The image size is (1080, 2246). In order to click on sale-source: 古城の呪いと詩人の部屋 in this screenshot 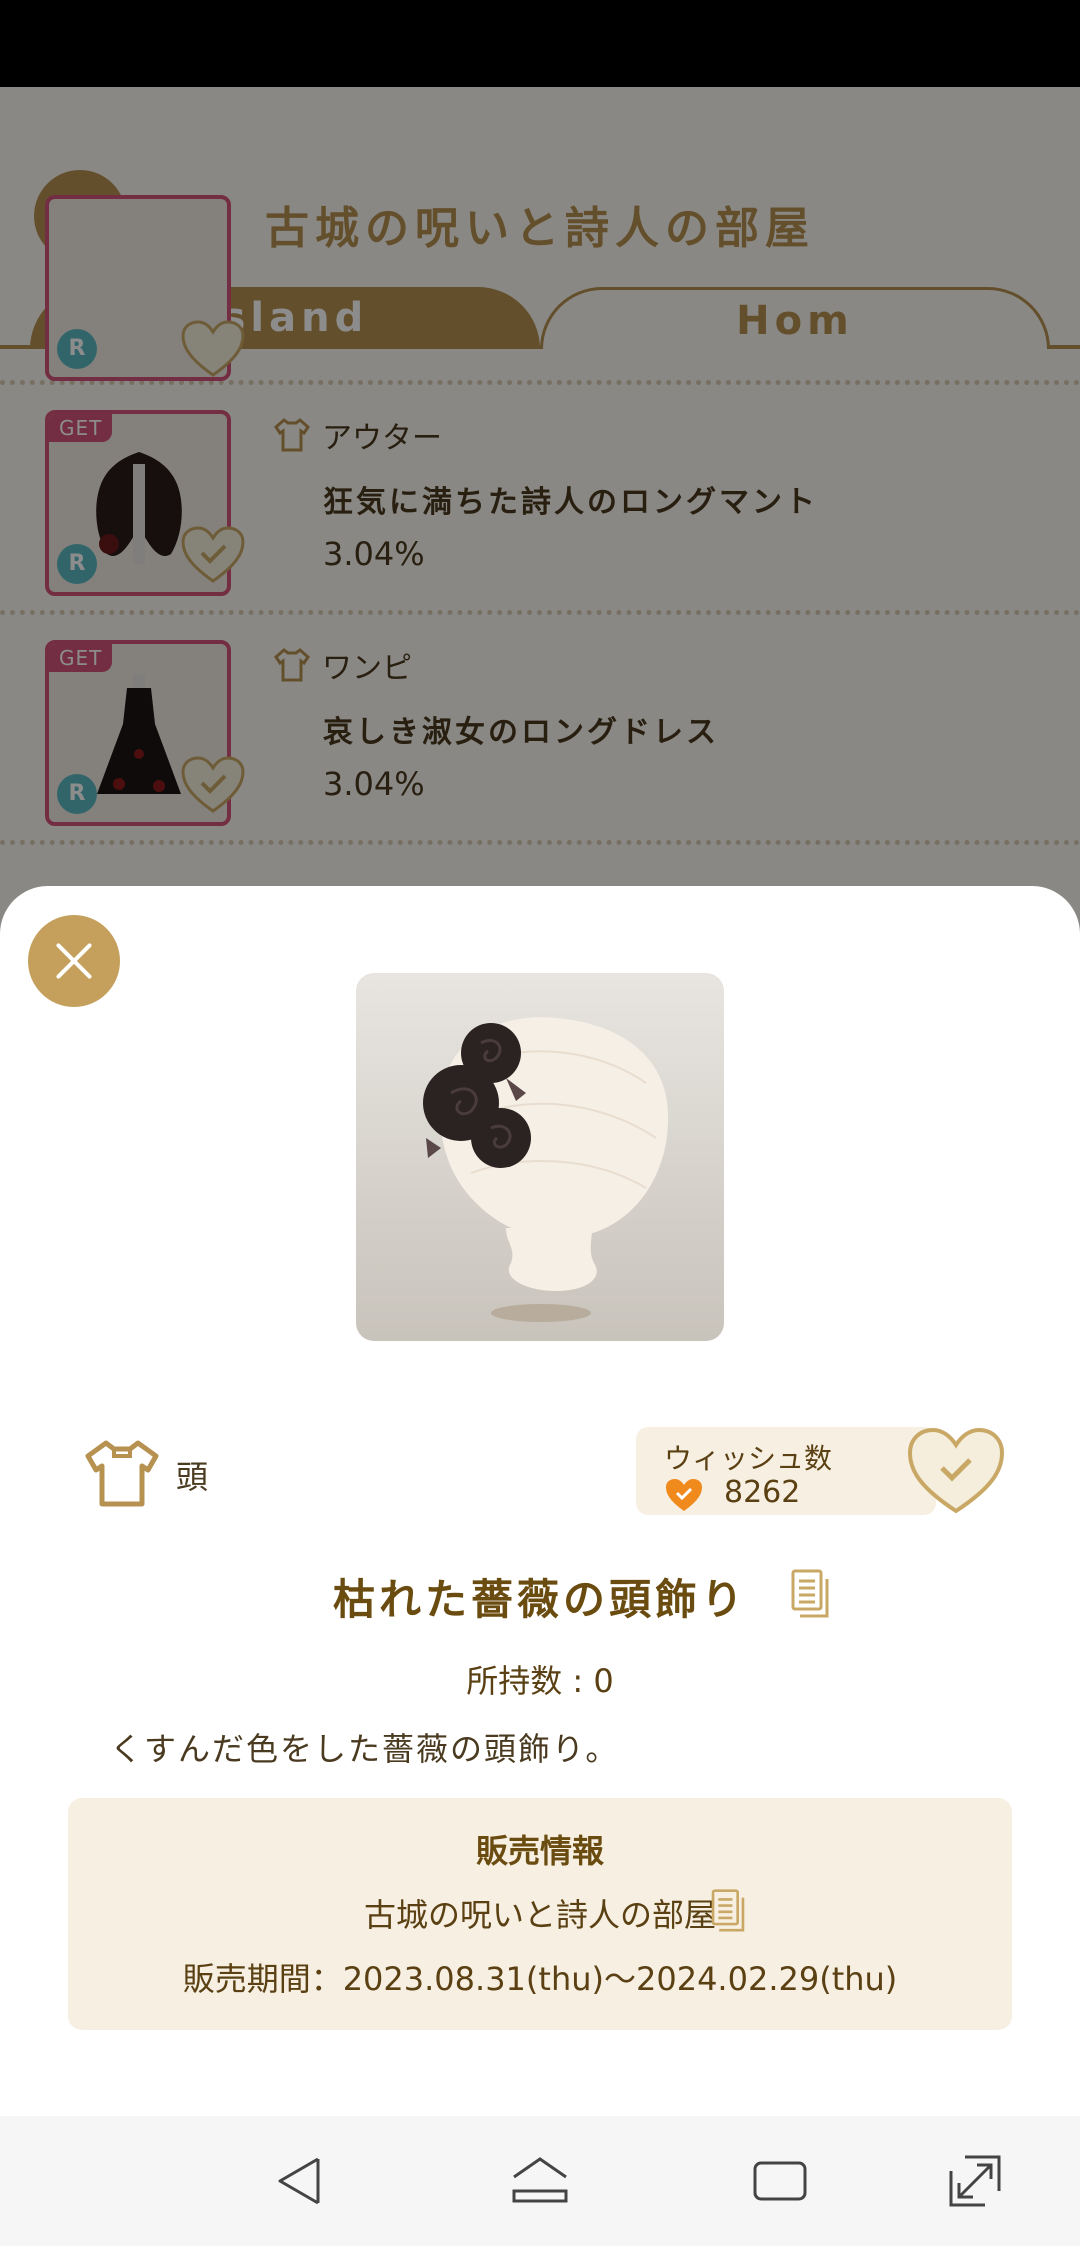, I will do `click(539, 1915)`.